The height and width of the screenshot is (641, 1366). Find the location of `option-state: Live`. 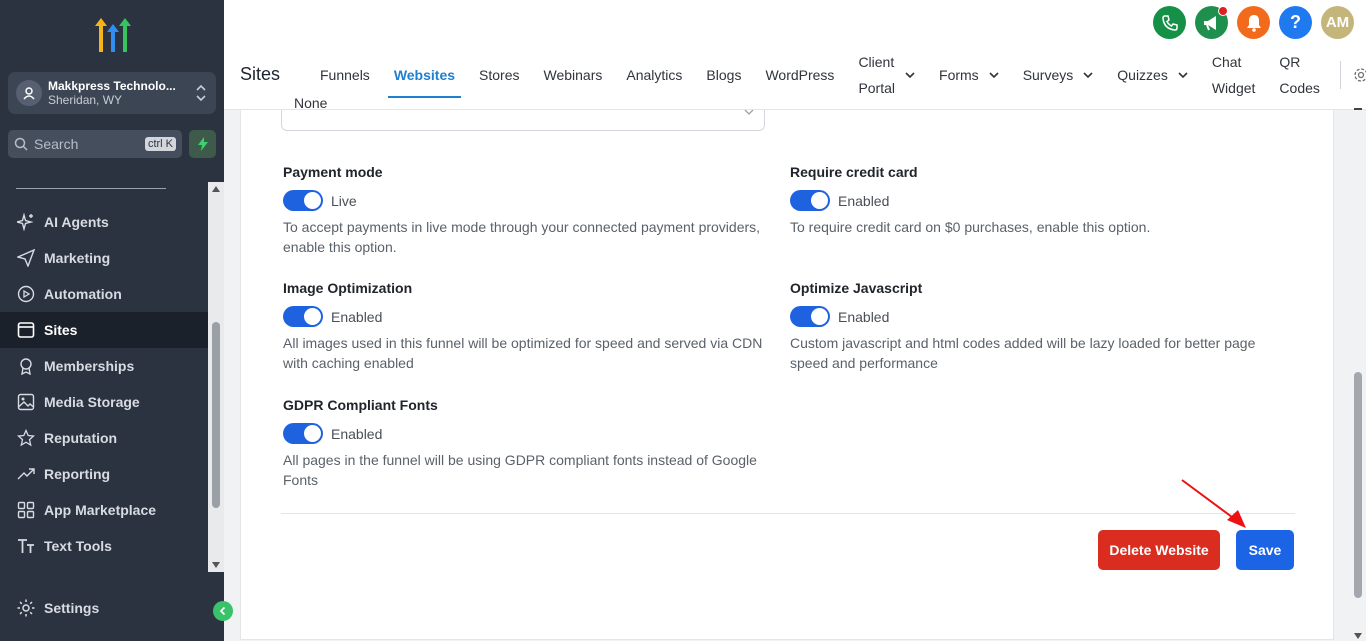

option-state: Live is located at coordinates (344, 200).